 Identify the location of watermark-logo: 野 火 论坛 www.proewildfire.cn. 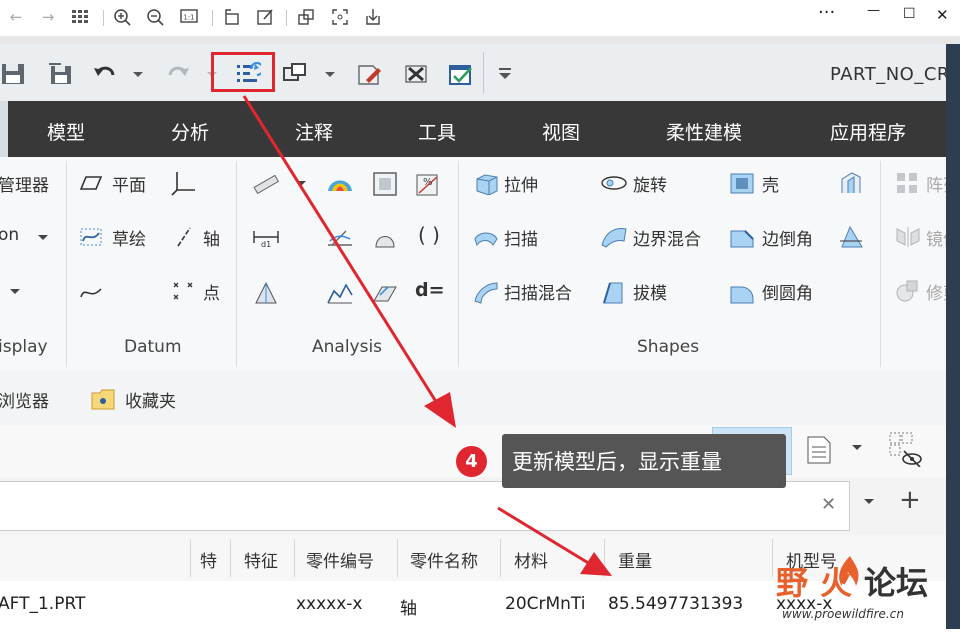
(861, 588).